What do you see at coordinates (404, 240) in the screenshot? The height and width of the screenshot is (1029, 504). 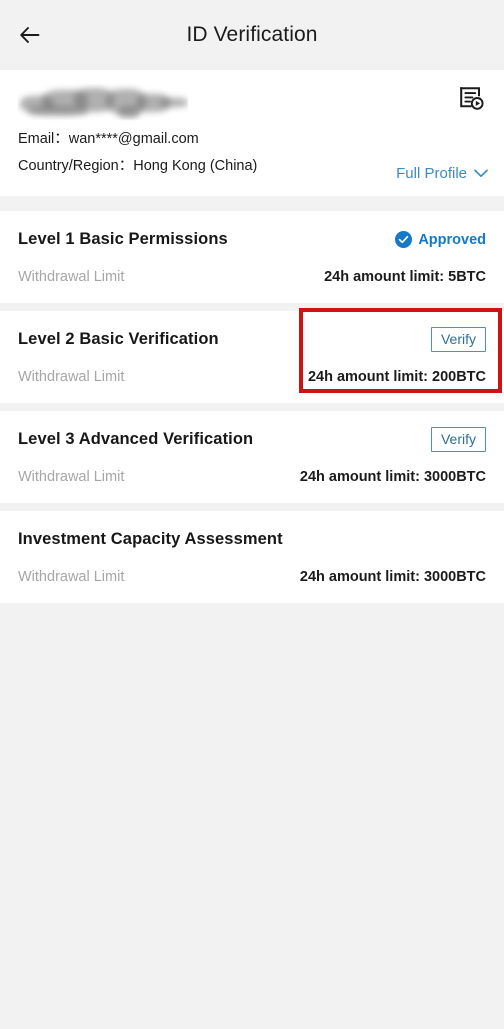 I see `check-circle-icon` at bounding box center [404, 240].